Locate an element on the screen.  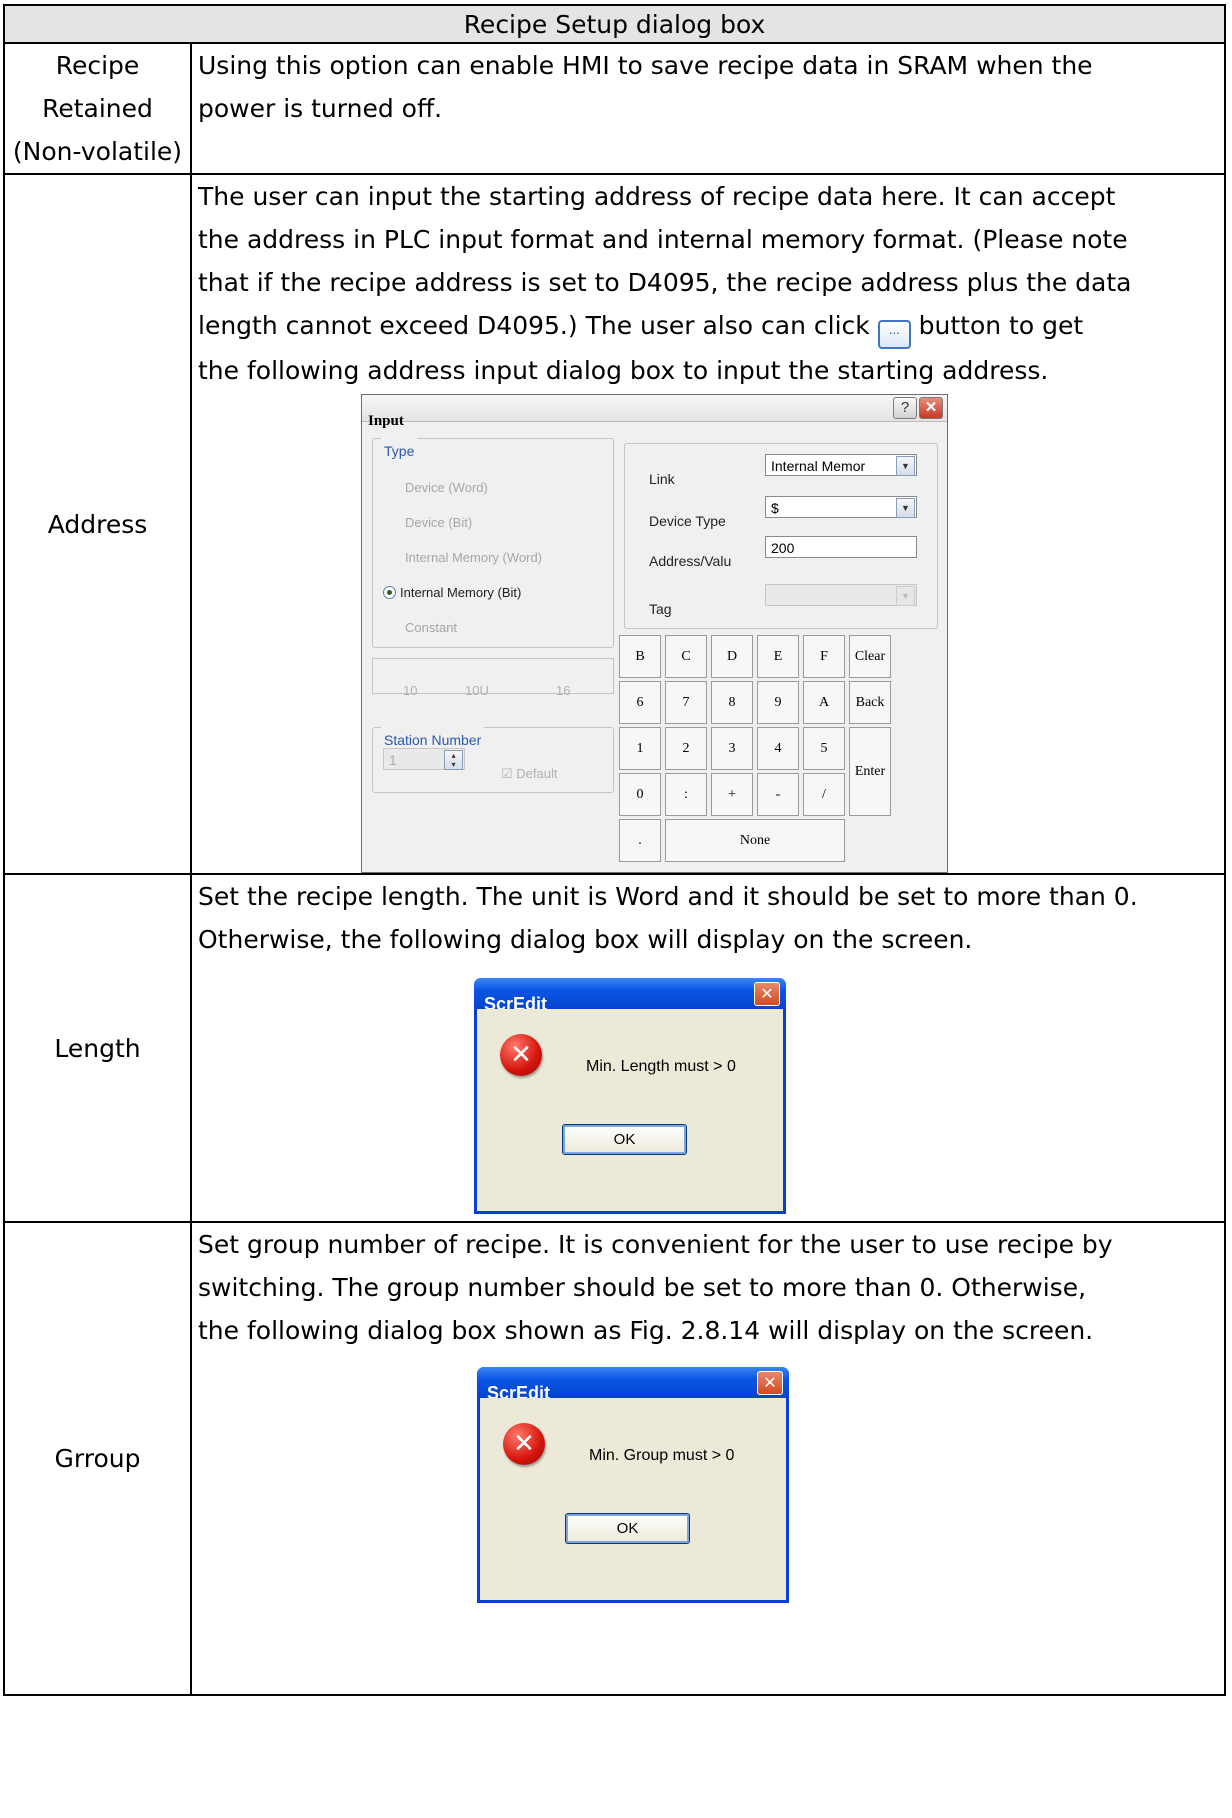
key-6: 6 is located at coordinates (640, 702).